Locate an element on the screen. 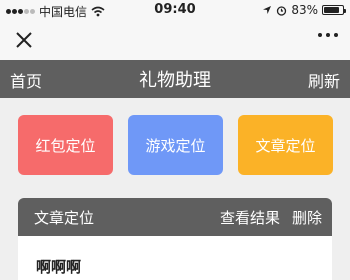  battery-percent: 83% is located at coordinates (304, 10).